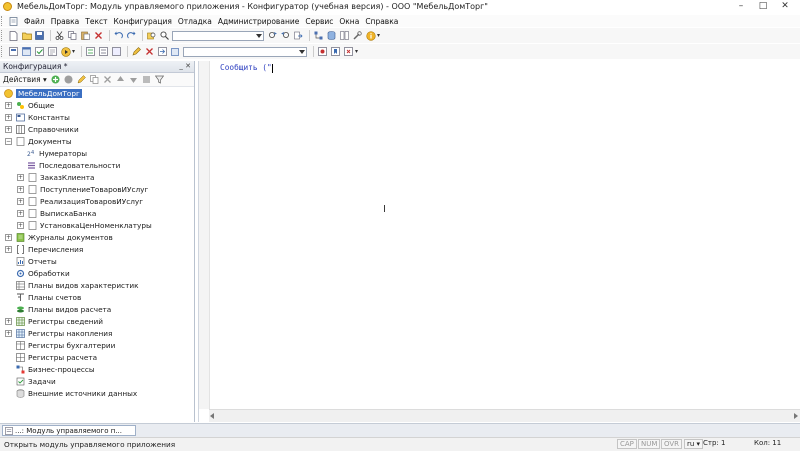 Image resolution: width=800 pixels, height=451 pixels. Describe the element at coordinates (25, 79) in the screenshot. I see `actions-menu: Действия ▾` at that location.